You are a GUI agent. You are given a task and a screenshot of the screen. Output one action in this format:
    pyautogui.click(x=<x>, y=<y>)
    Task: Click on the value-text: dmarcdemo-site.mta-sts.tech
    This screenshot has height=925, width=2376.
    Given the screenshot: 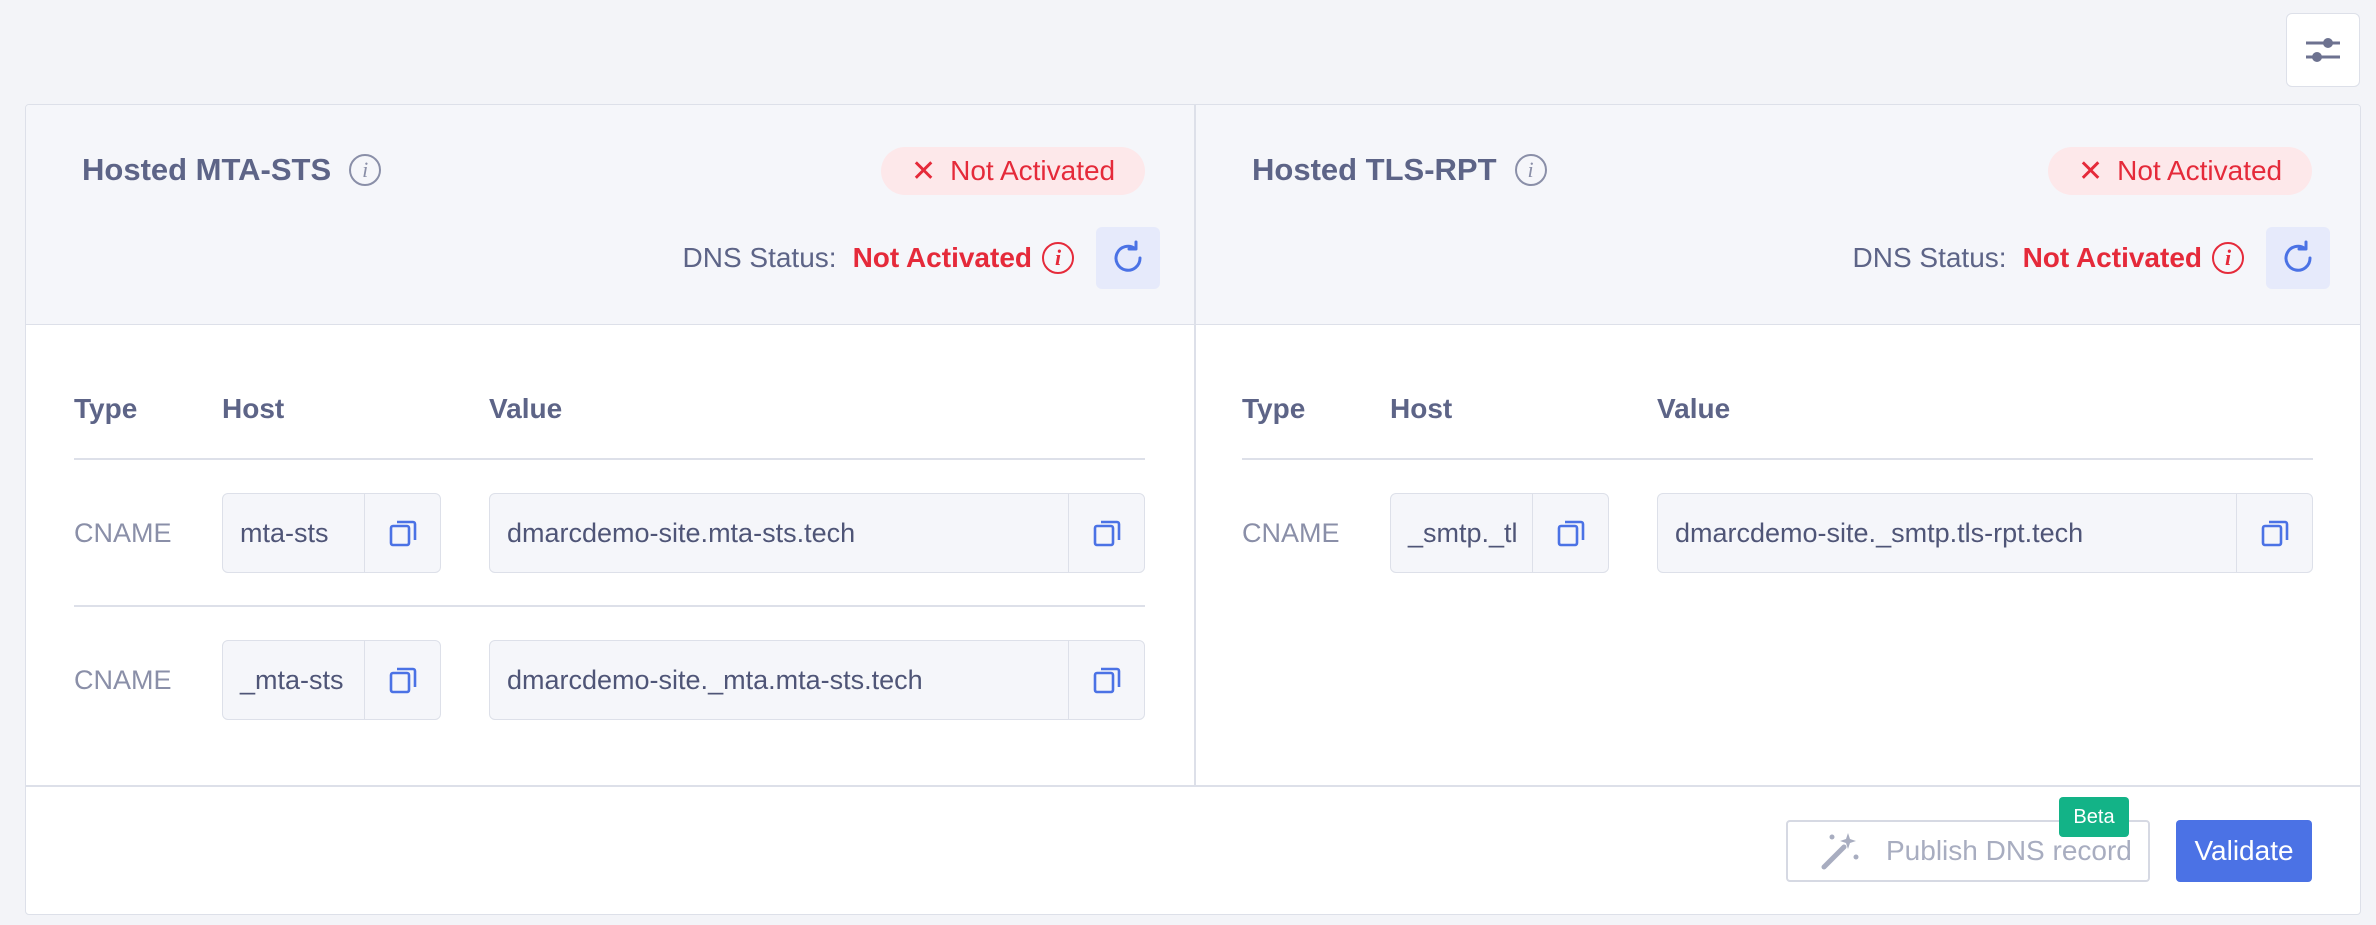 What is the action you would take?
    pyautogui.click(x=779, y=533)
    